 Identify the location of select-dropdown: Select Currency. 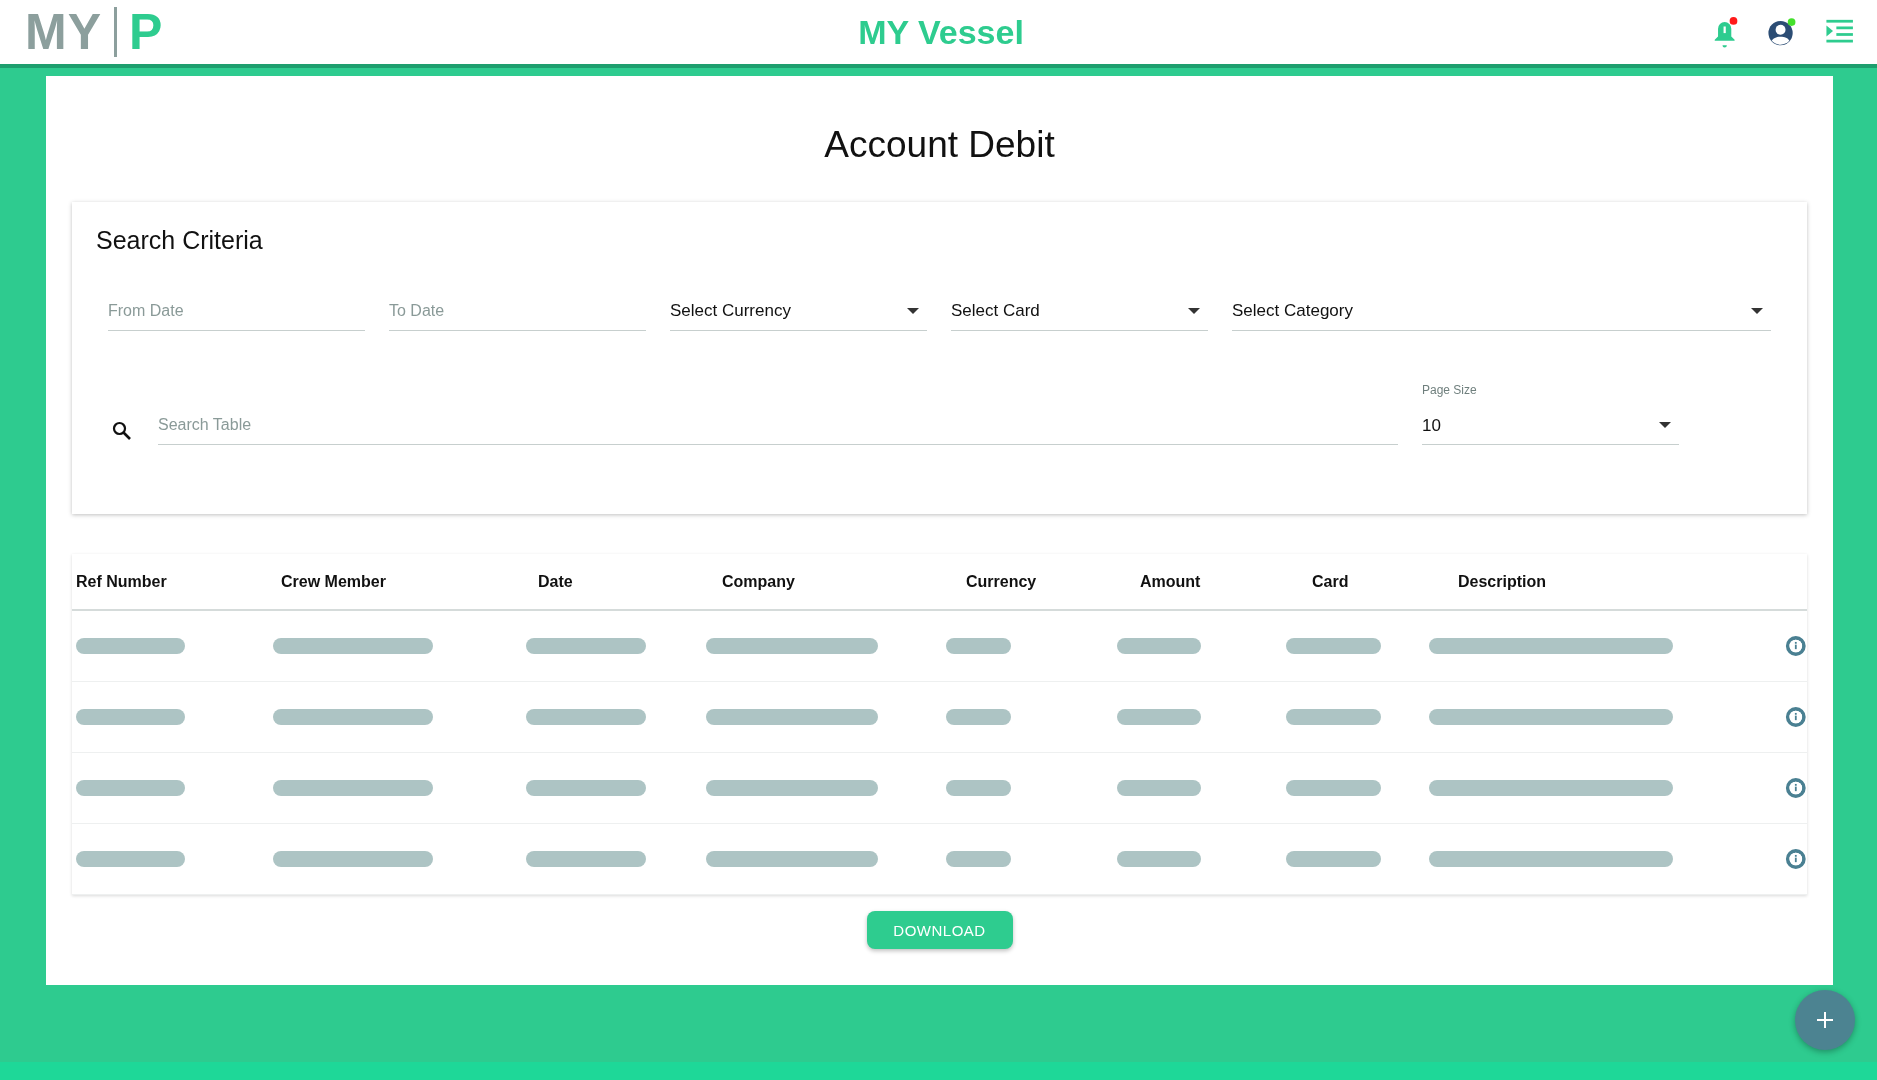
(798, 311).